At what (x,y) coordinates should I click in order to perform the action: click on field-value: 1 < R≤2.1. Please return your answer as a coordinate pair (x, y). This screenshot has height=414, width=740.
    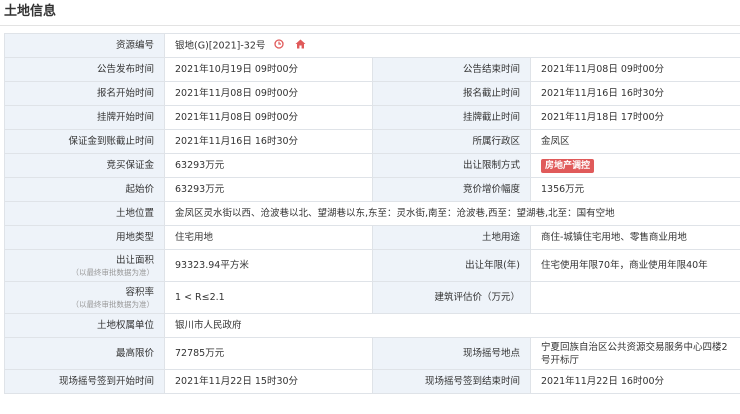
    Looking at the image, I should click on (268, 297).